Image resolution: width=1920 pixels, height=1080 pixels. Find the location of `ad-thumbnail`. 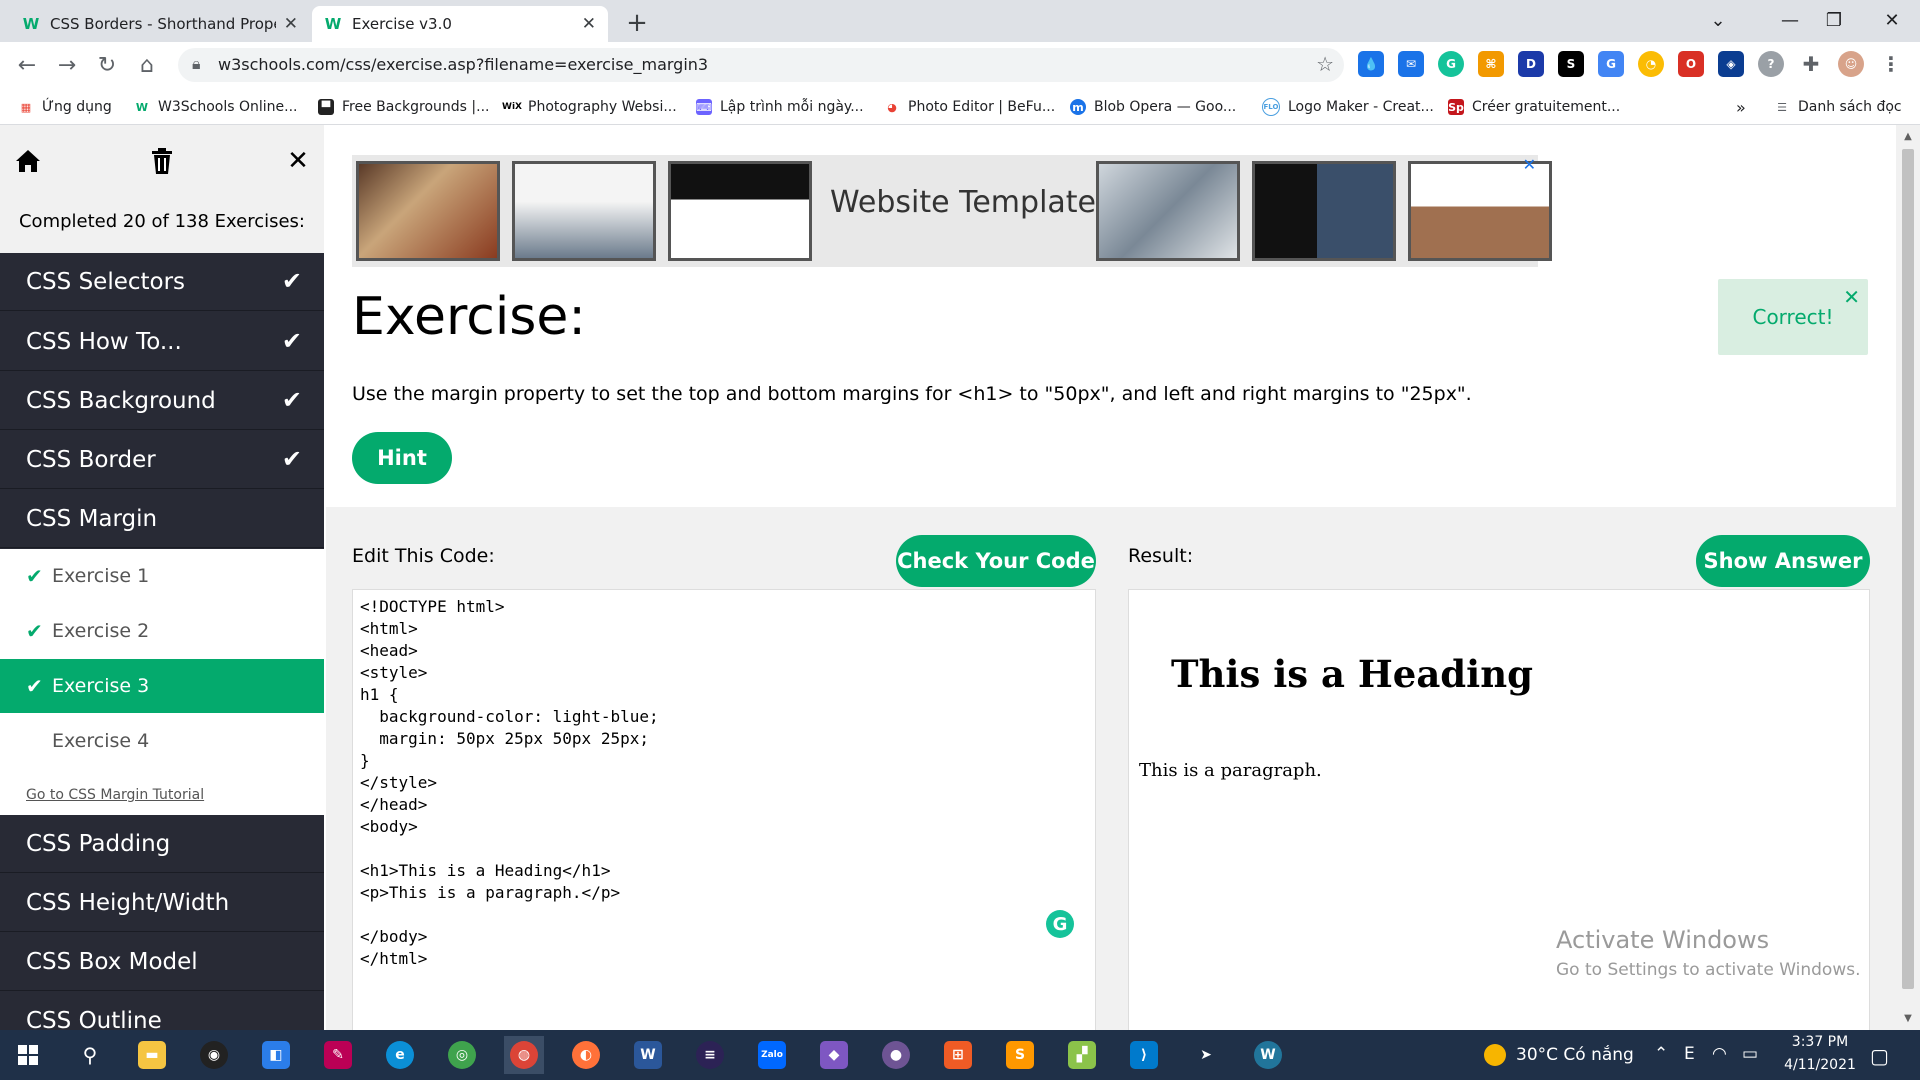

ad-thumbnail is located at coordinates (428, 211).